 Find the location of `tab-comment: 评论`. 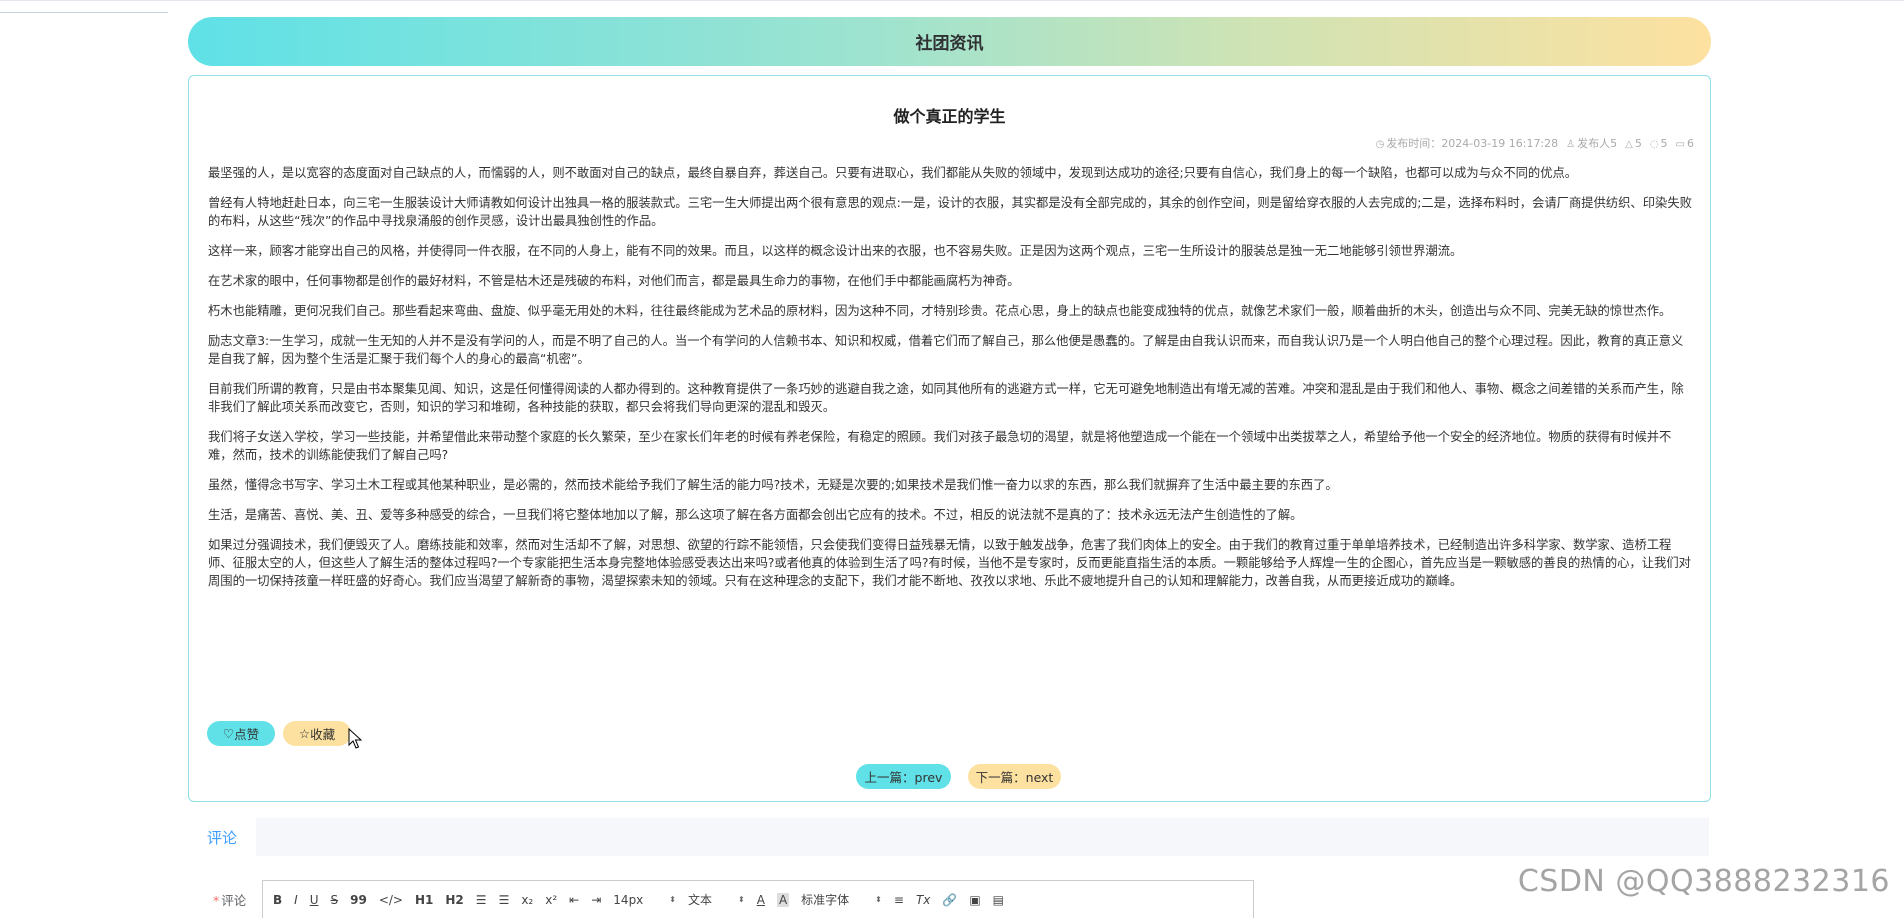

tab-comment: 评论 is located at coordinates (222, 837).